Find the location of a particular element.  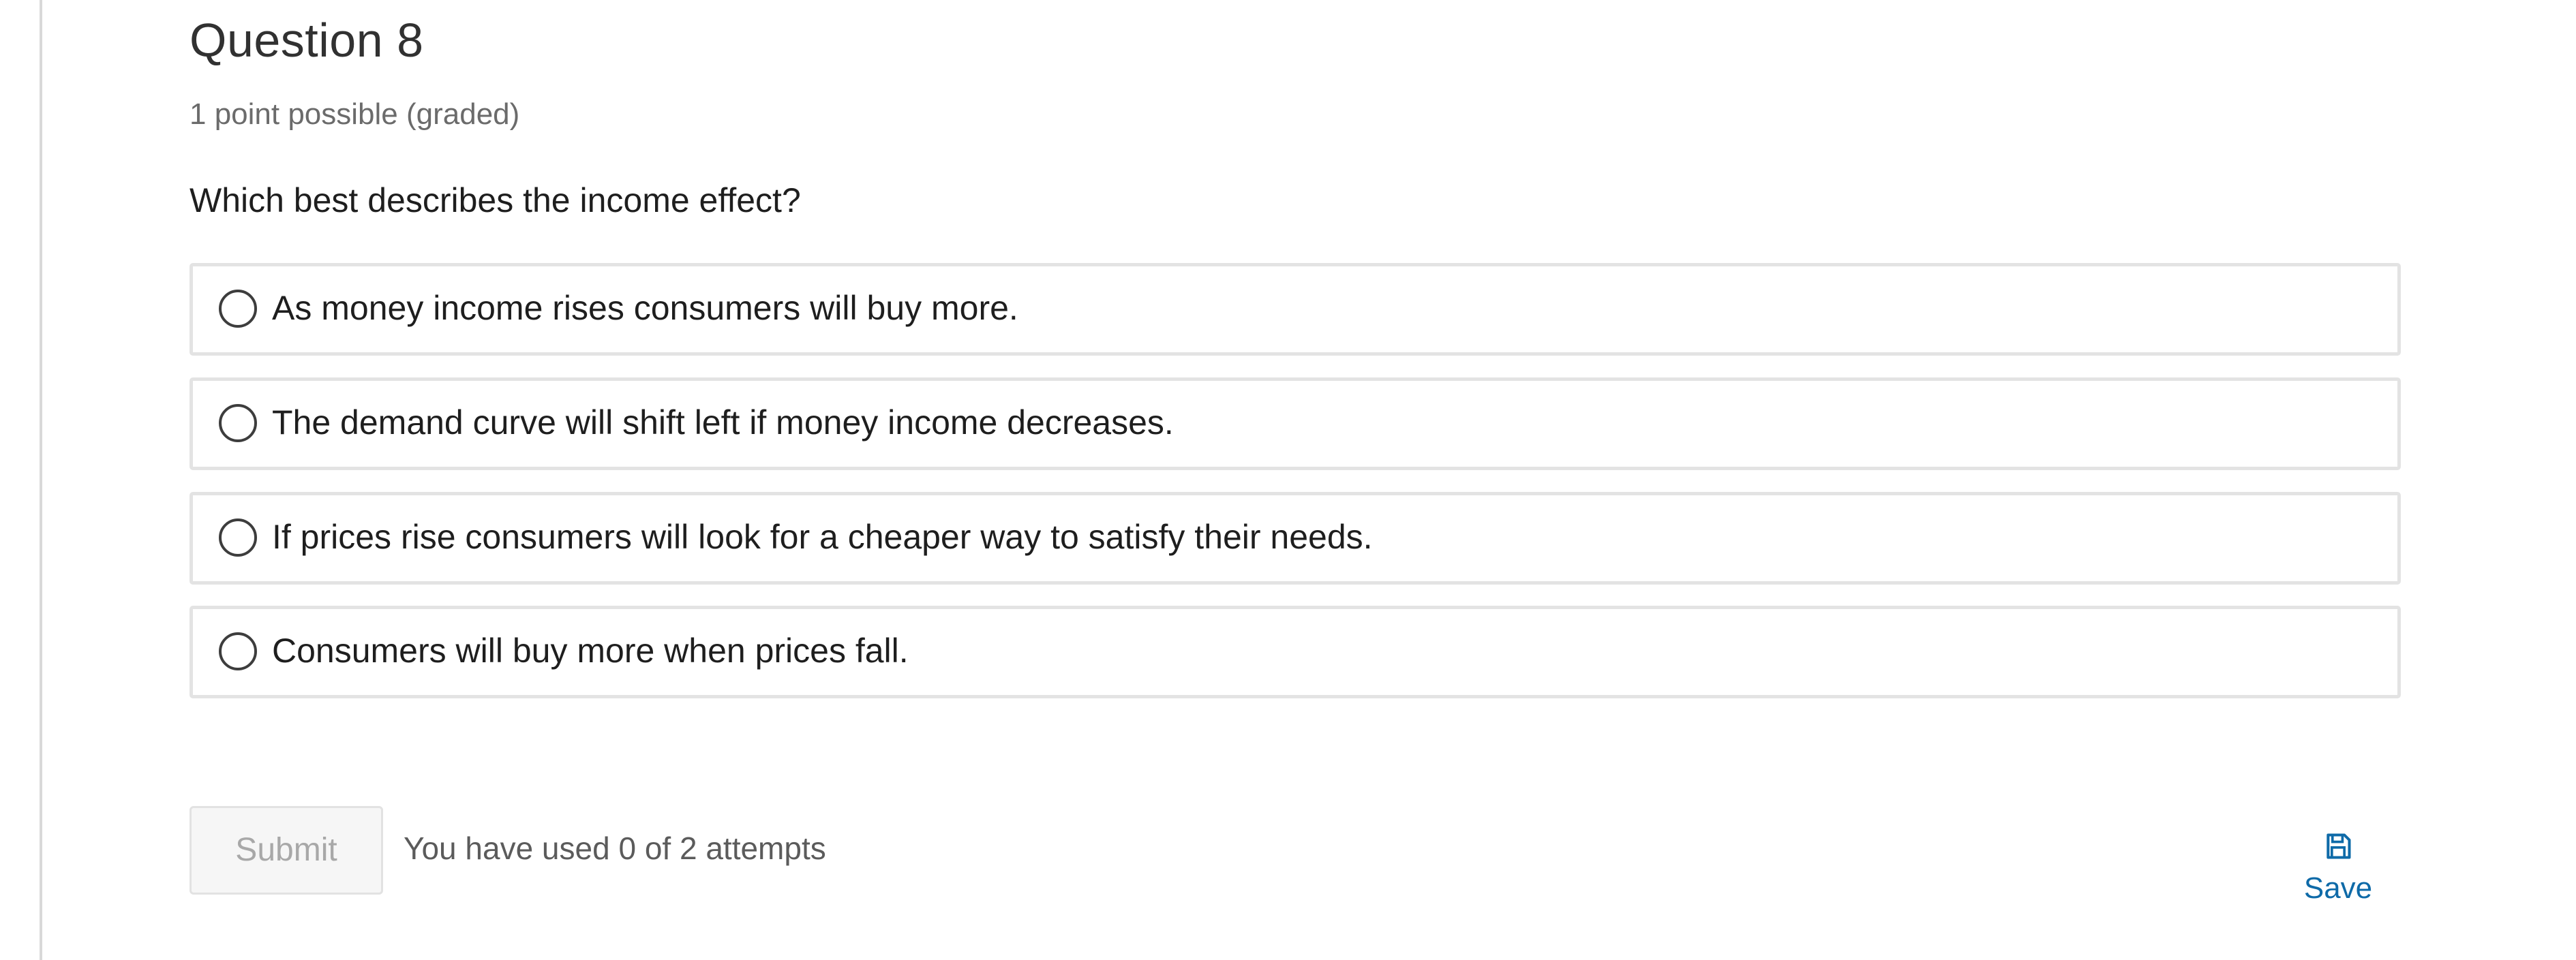

save-label: Save is located at coordinates (2338, 888).